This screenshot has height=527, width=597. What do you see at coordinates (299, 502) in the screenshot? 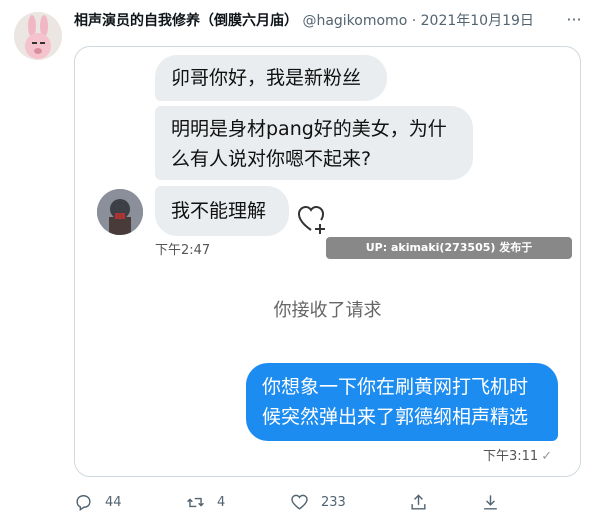
I see `like-icon` at bounding box center [299, 502].